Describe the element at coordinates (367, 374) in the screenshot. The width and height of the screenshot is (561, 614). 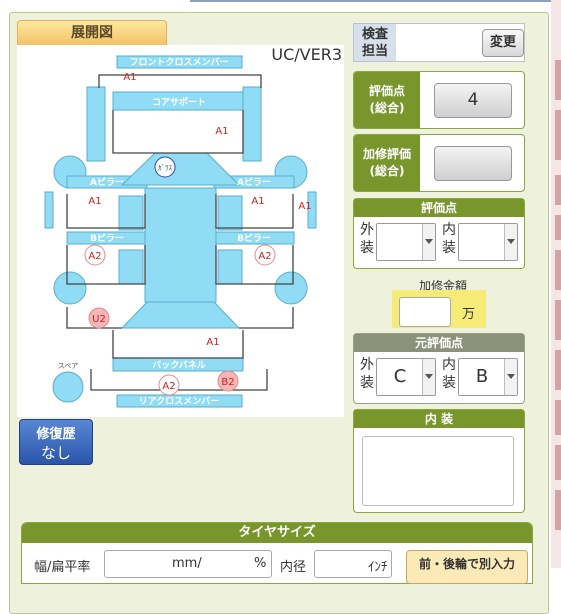
I see `original-exterior-label: 外装` at that location.